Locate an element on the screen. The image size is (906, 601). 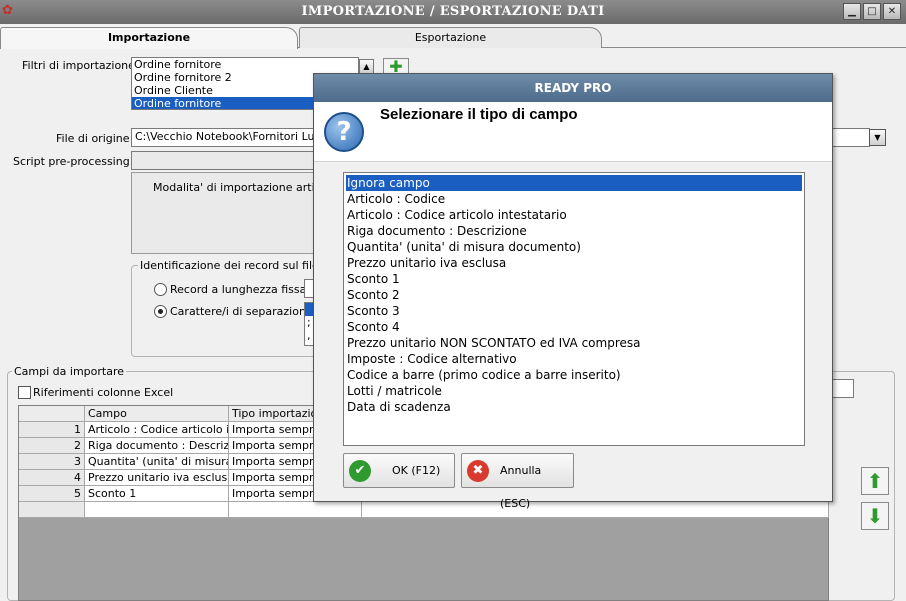
field-type-option: Sconto 2 is located at coordinates (574, 295).